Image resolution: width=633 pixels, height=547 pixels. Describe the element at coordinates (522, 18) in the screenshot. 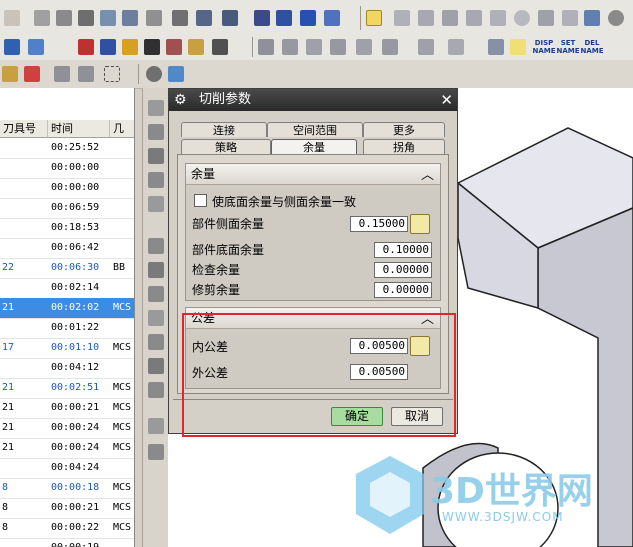

I see `circle-icon` at that location.